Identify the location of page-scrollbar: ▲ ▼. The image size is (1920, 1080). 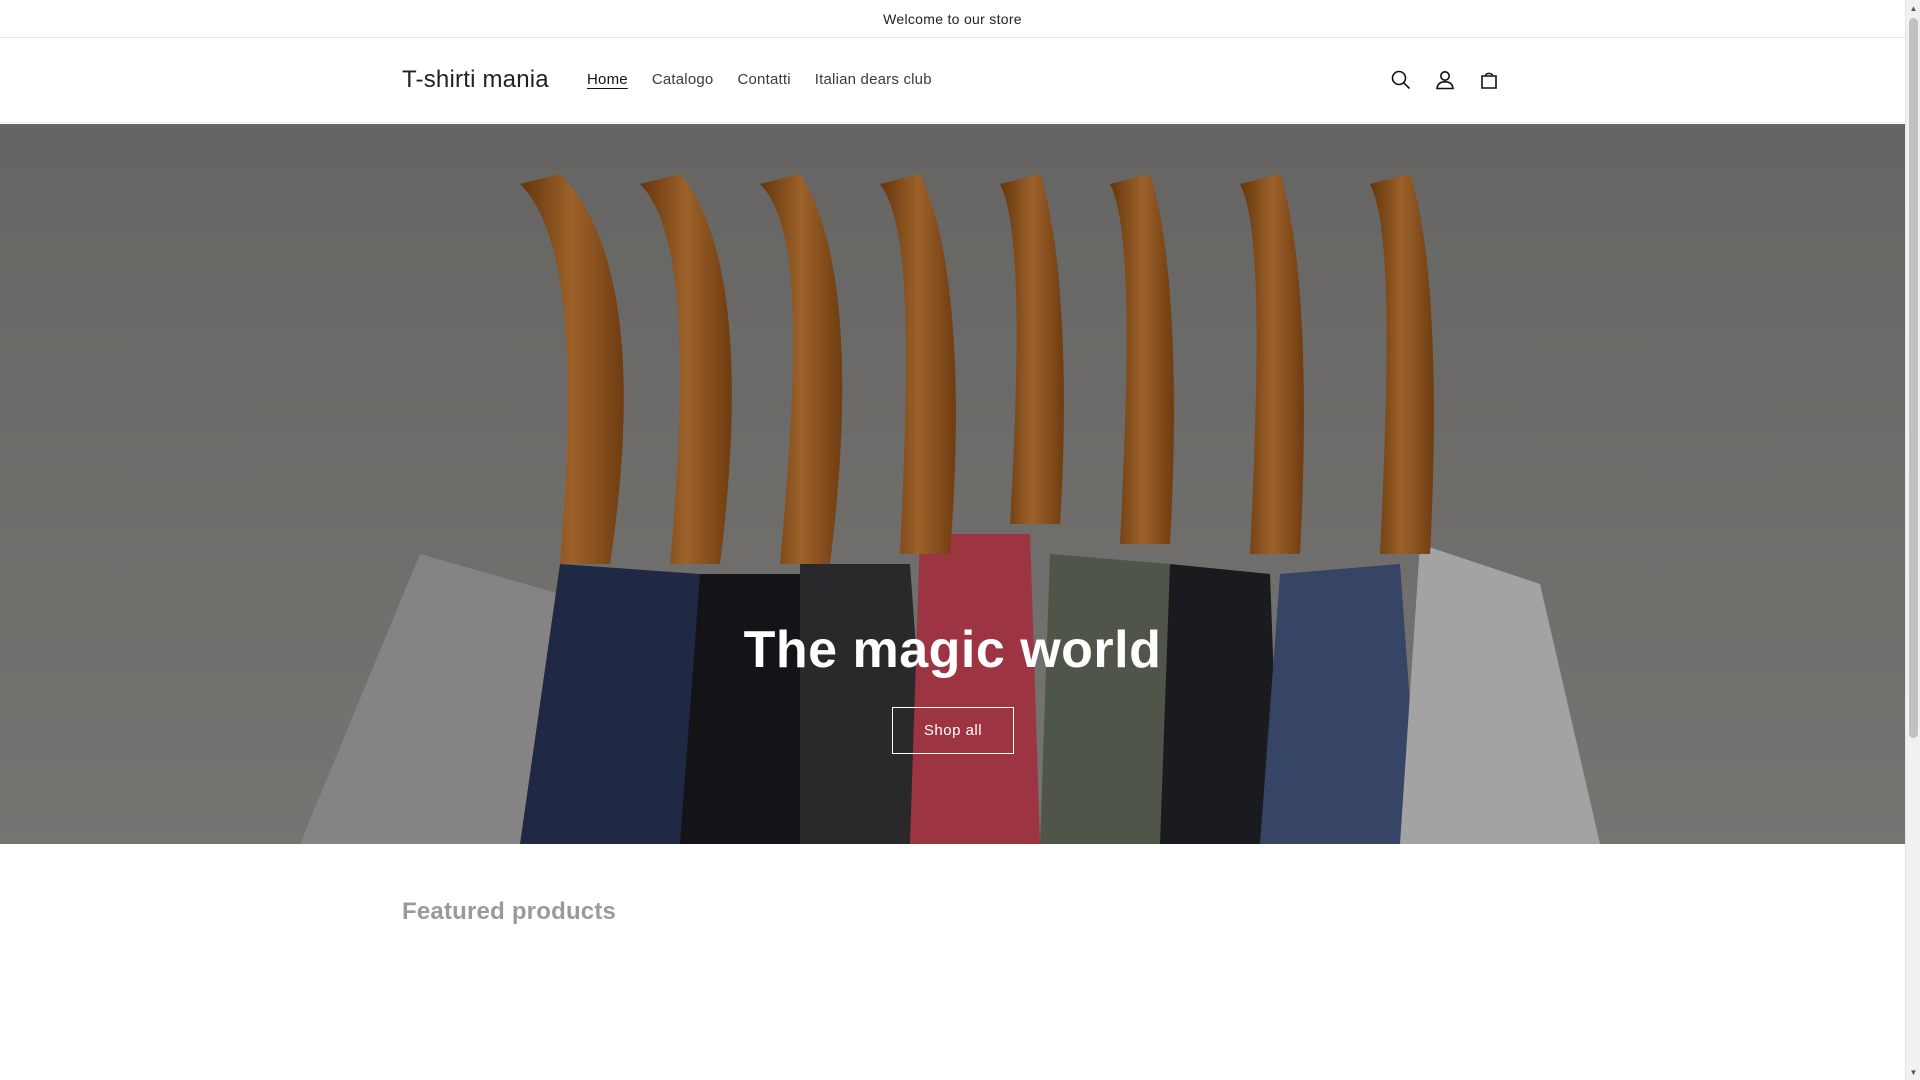
(1912, 540).